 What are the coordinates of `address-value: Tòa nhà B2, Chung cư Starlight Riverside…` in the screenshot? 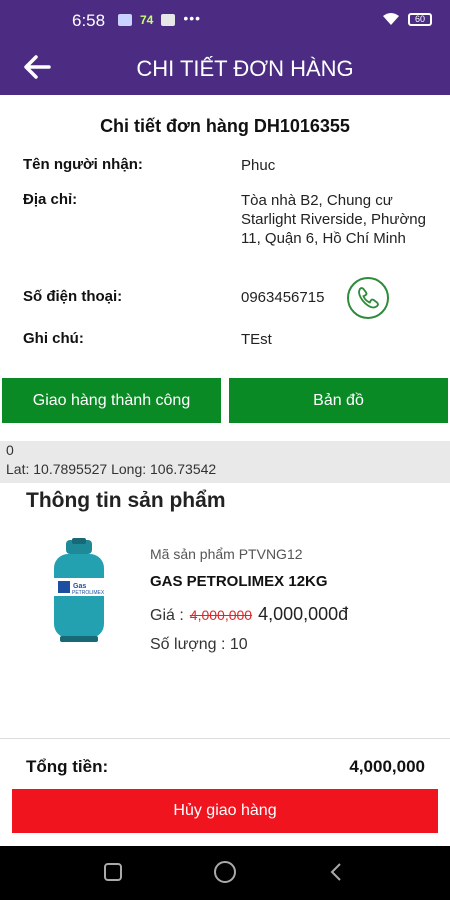 It's located at (333, 219).